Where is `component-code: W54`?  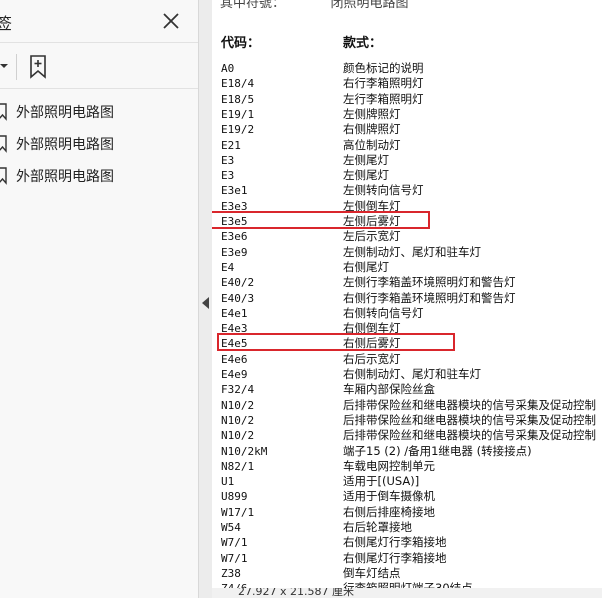
component-code: W54 is located at coordinates (231, 527).